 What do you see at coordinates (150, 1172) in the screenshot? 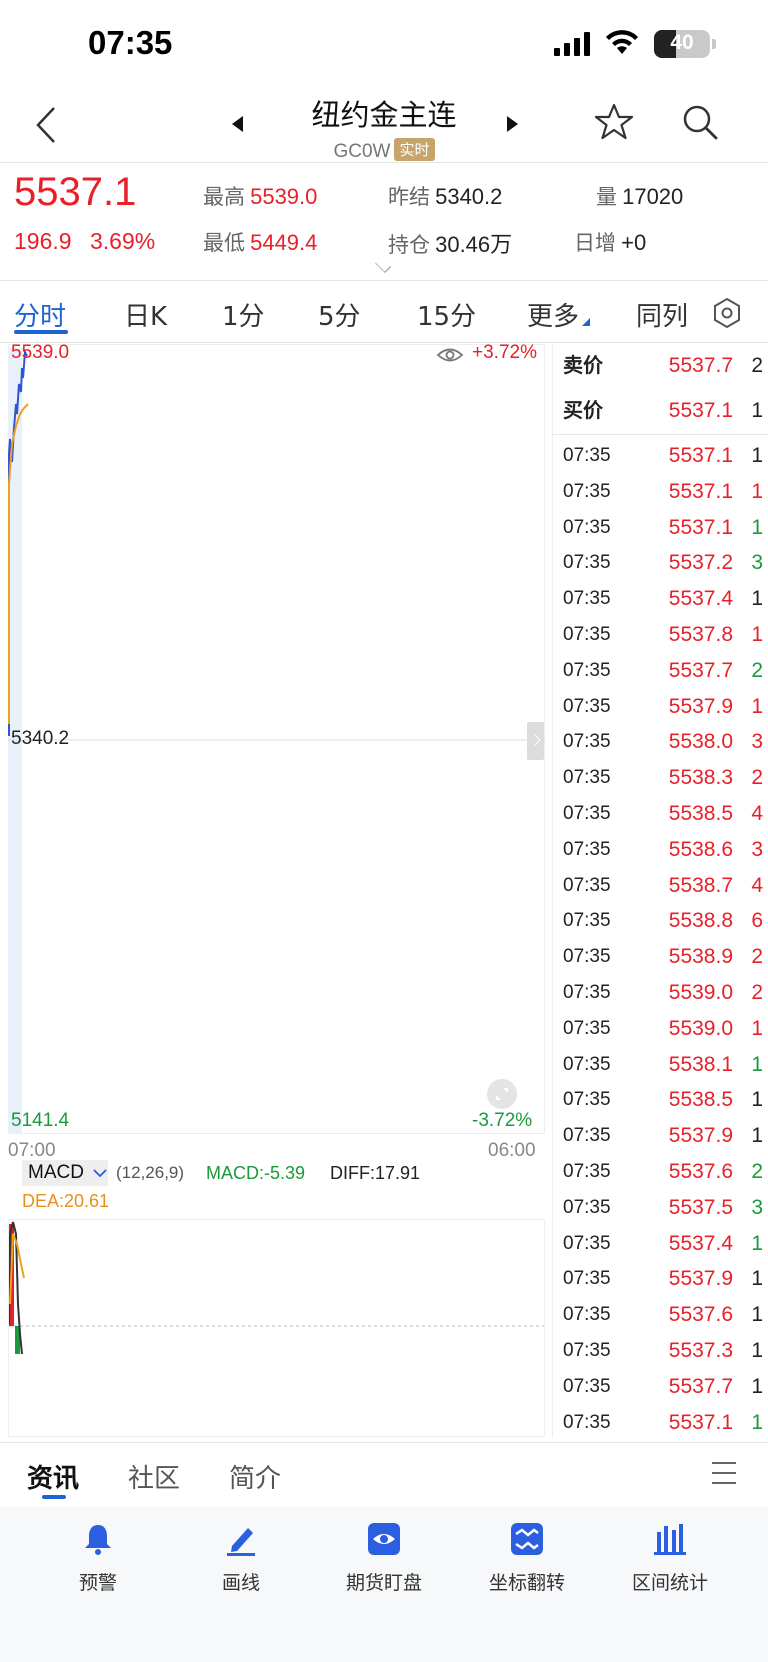
I see `macd-params: (12,26,9)` at bounding box center [150, 1172].